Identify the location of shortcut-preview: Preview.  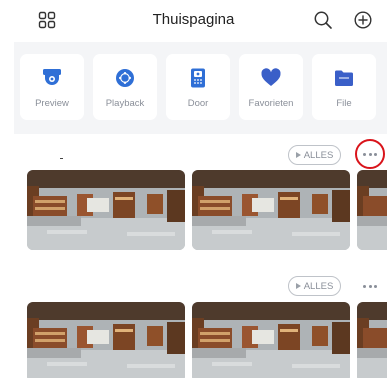
(52, 87).